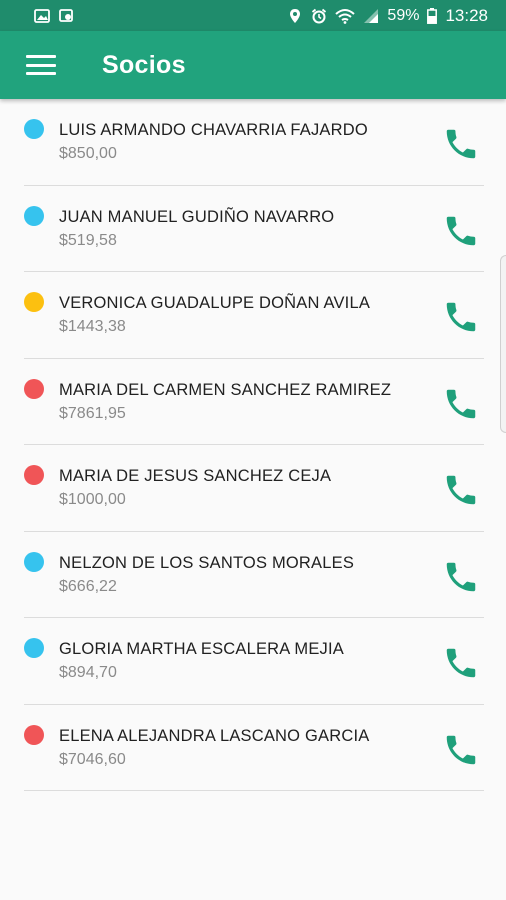  What do you see at coordinates (254, 661) in the screenshot?
I see `member-row: GLORIA MARTHA ESCALERA MEJIA $894,70` at bounding box center [254, 661].